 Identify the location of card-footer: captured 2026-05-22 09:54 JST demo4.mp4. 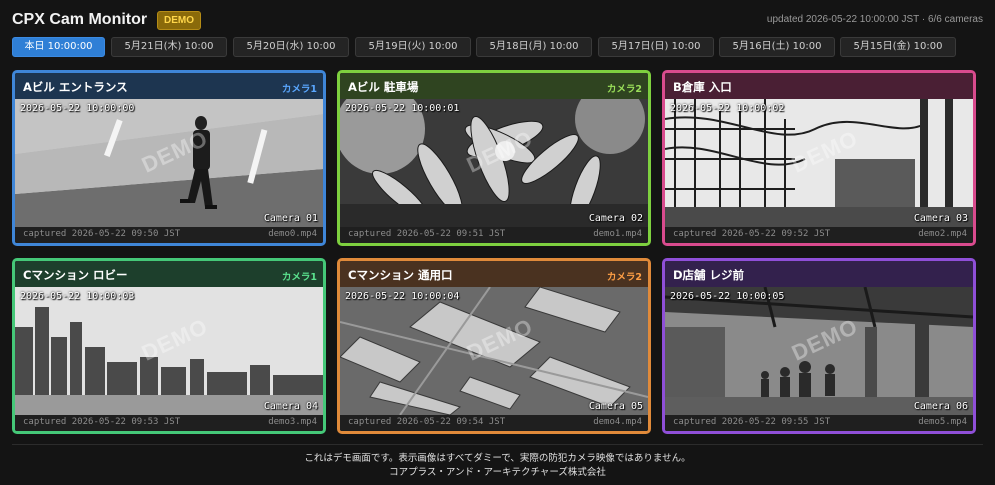
(494, 423).